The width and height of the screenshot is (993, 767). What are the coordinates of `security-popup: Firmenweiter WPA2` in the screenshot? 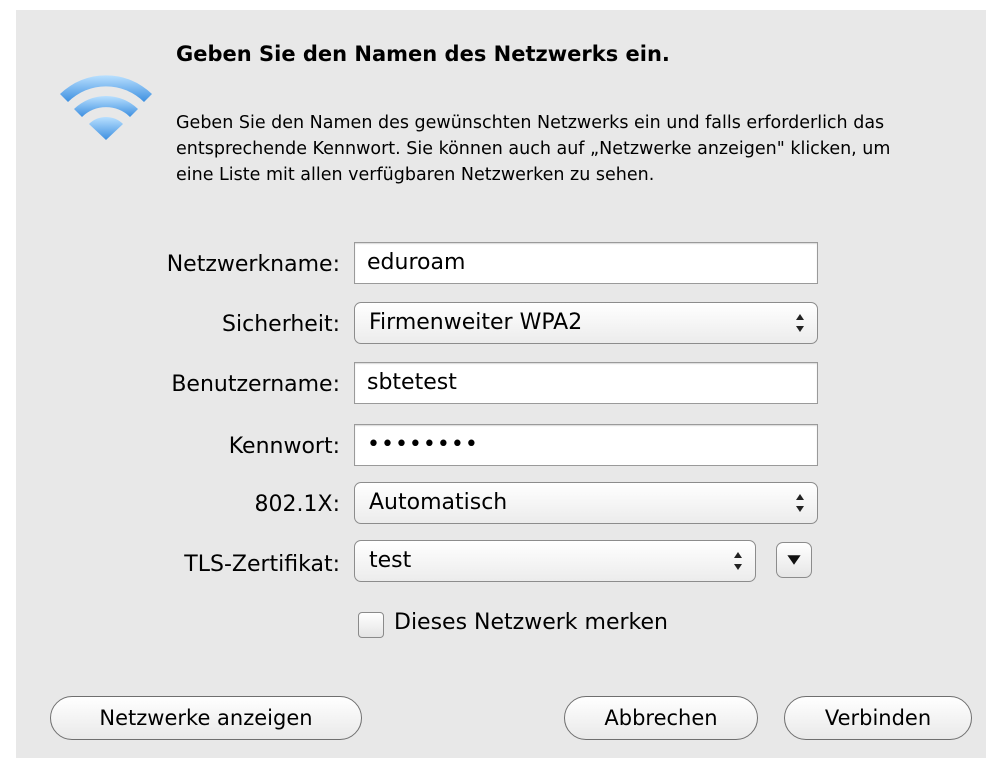 It's located at (586, 323).